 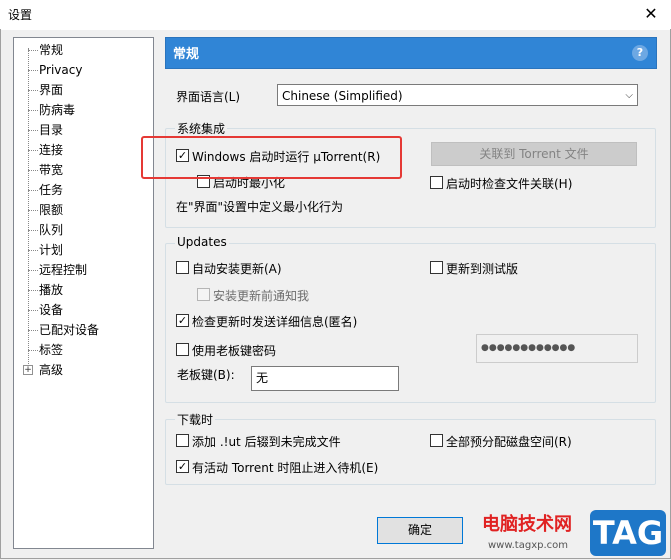 What do you see at coordinates (83, 90) in the screenshot?
I see `sidebar-item: 界面` at bounding box center [83, 90].